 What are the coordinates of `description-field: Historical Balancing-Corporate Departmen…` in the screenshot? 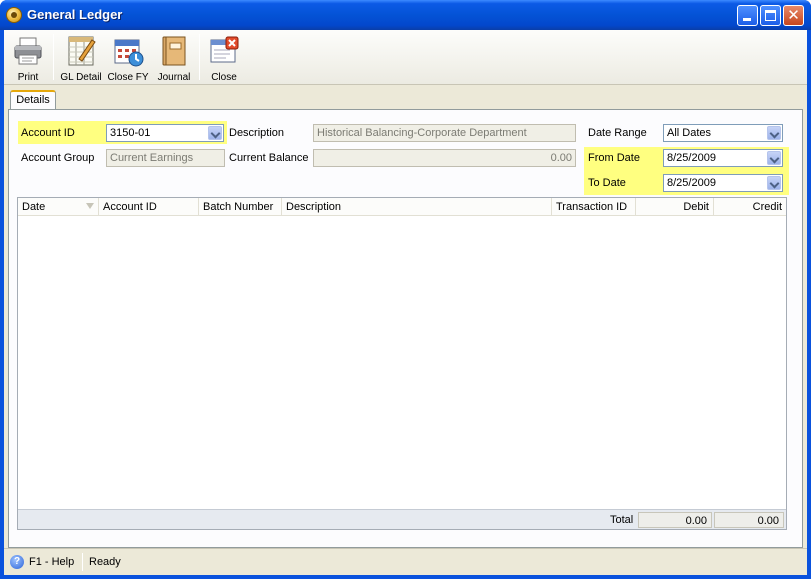 It's located at (444, 133).